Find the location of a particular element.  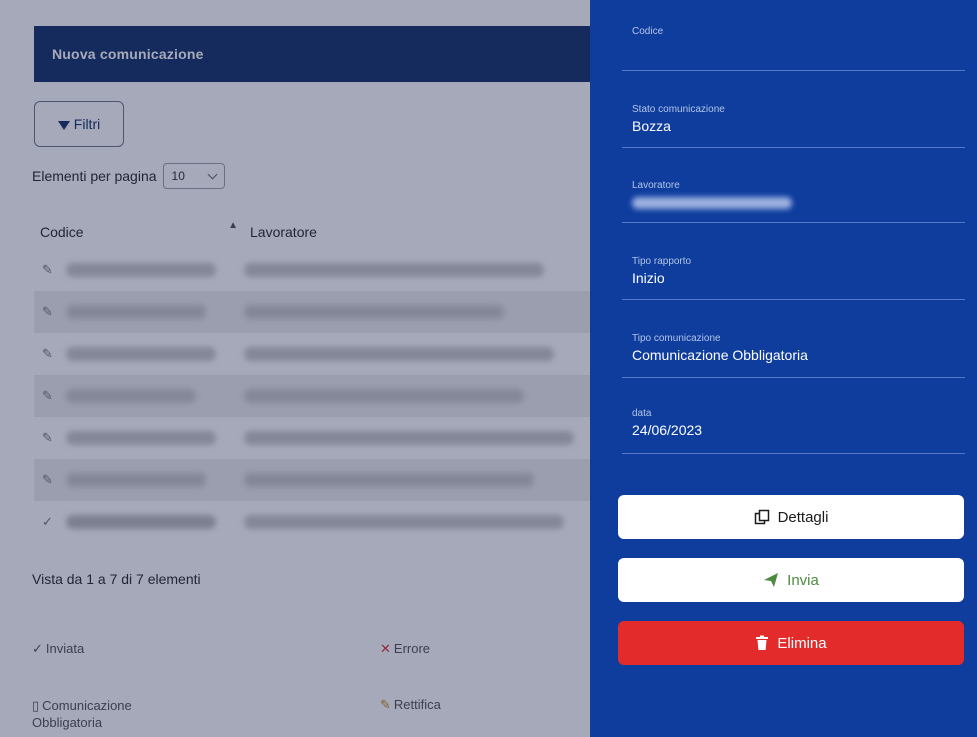

redacted-worker-value is located at coordinates (712, 203).